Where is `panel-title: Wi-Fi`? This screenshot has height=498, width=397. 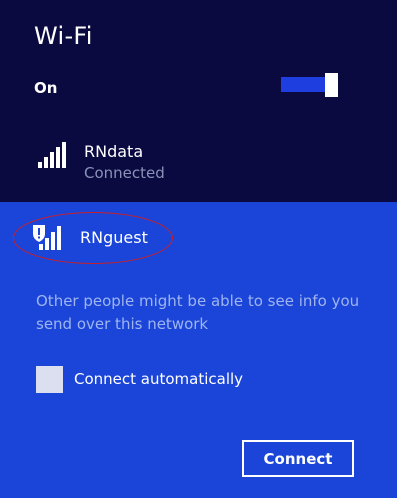 panel-title: Wi-Fi is located at coordinates (63, 36).